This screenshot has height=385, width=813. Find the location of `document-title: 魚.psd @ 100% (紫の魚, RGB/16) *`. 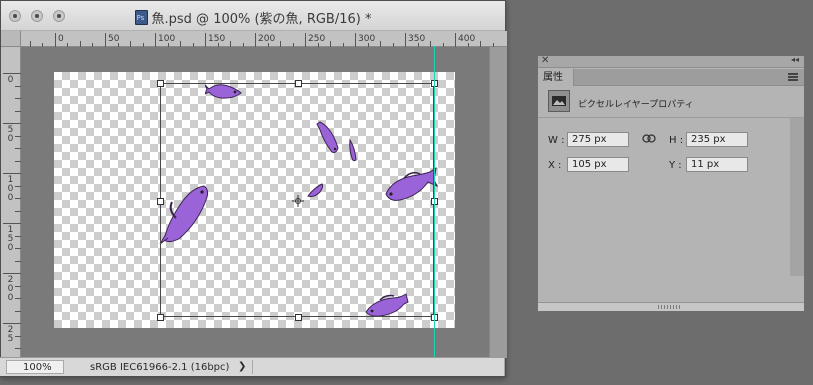

document-title: 魚.psd @ 100% (紫の魚, RGB/16) * is located at coordinates (261, 19).